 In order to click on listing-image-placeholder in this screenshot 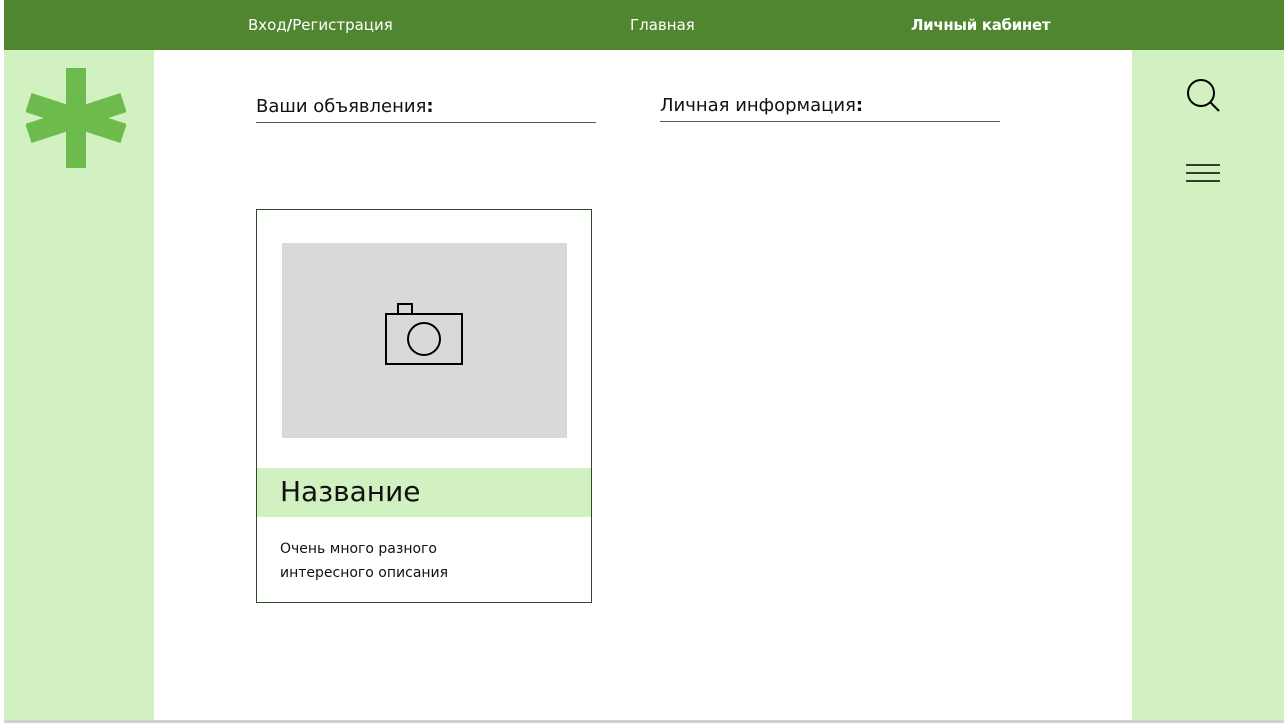, I will do `click(424, 340)`.